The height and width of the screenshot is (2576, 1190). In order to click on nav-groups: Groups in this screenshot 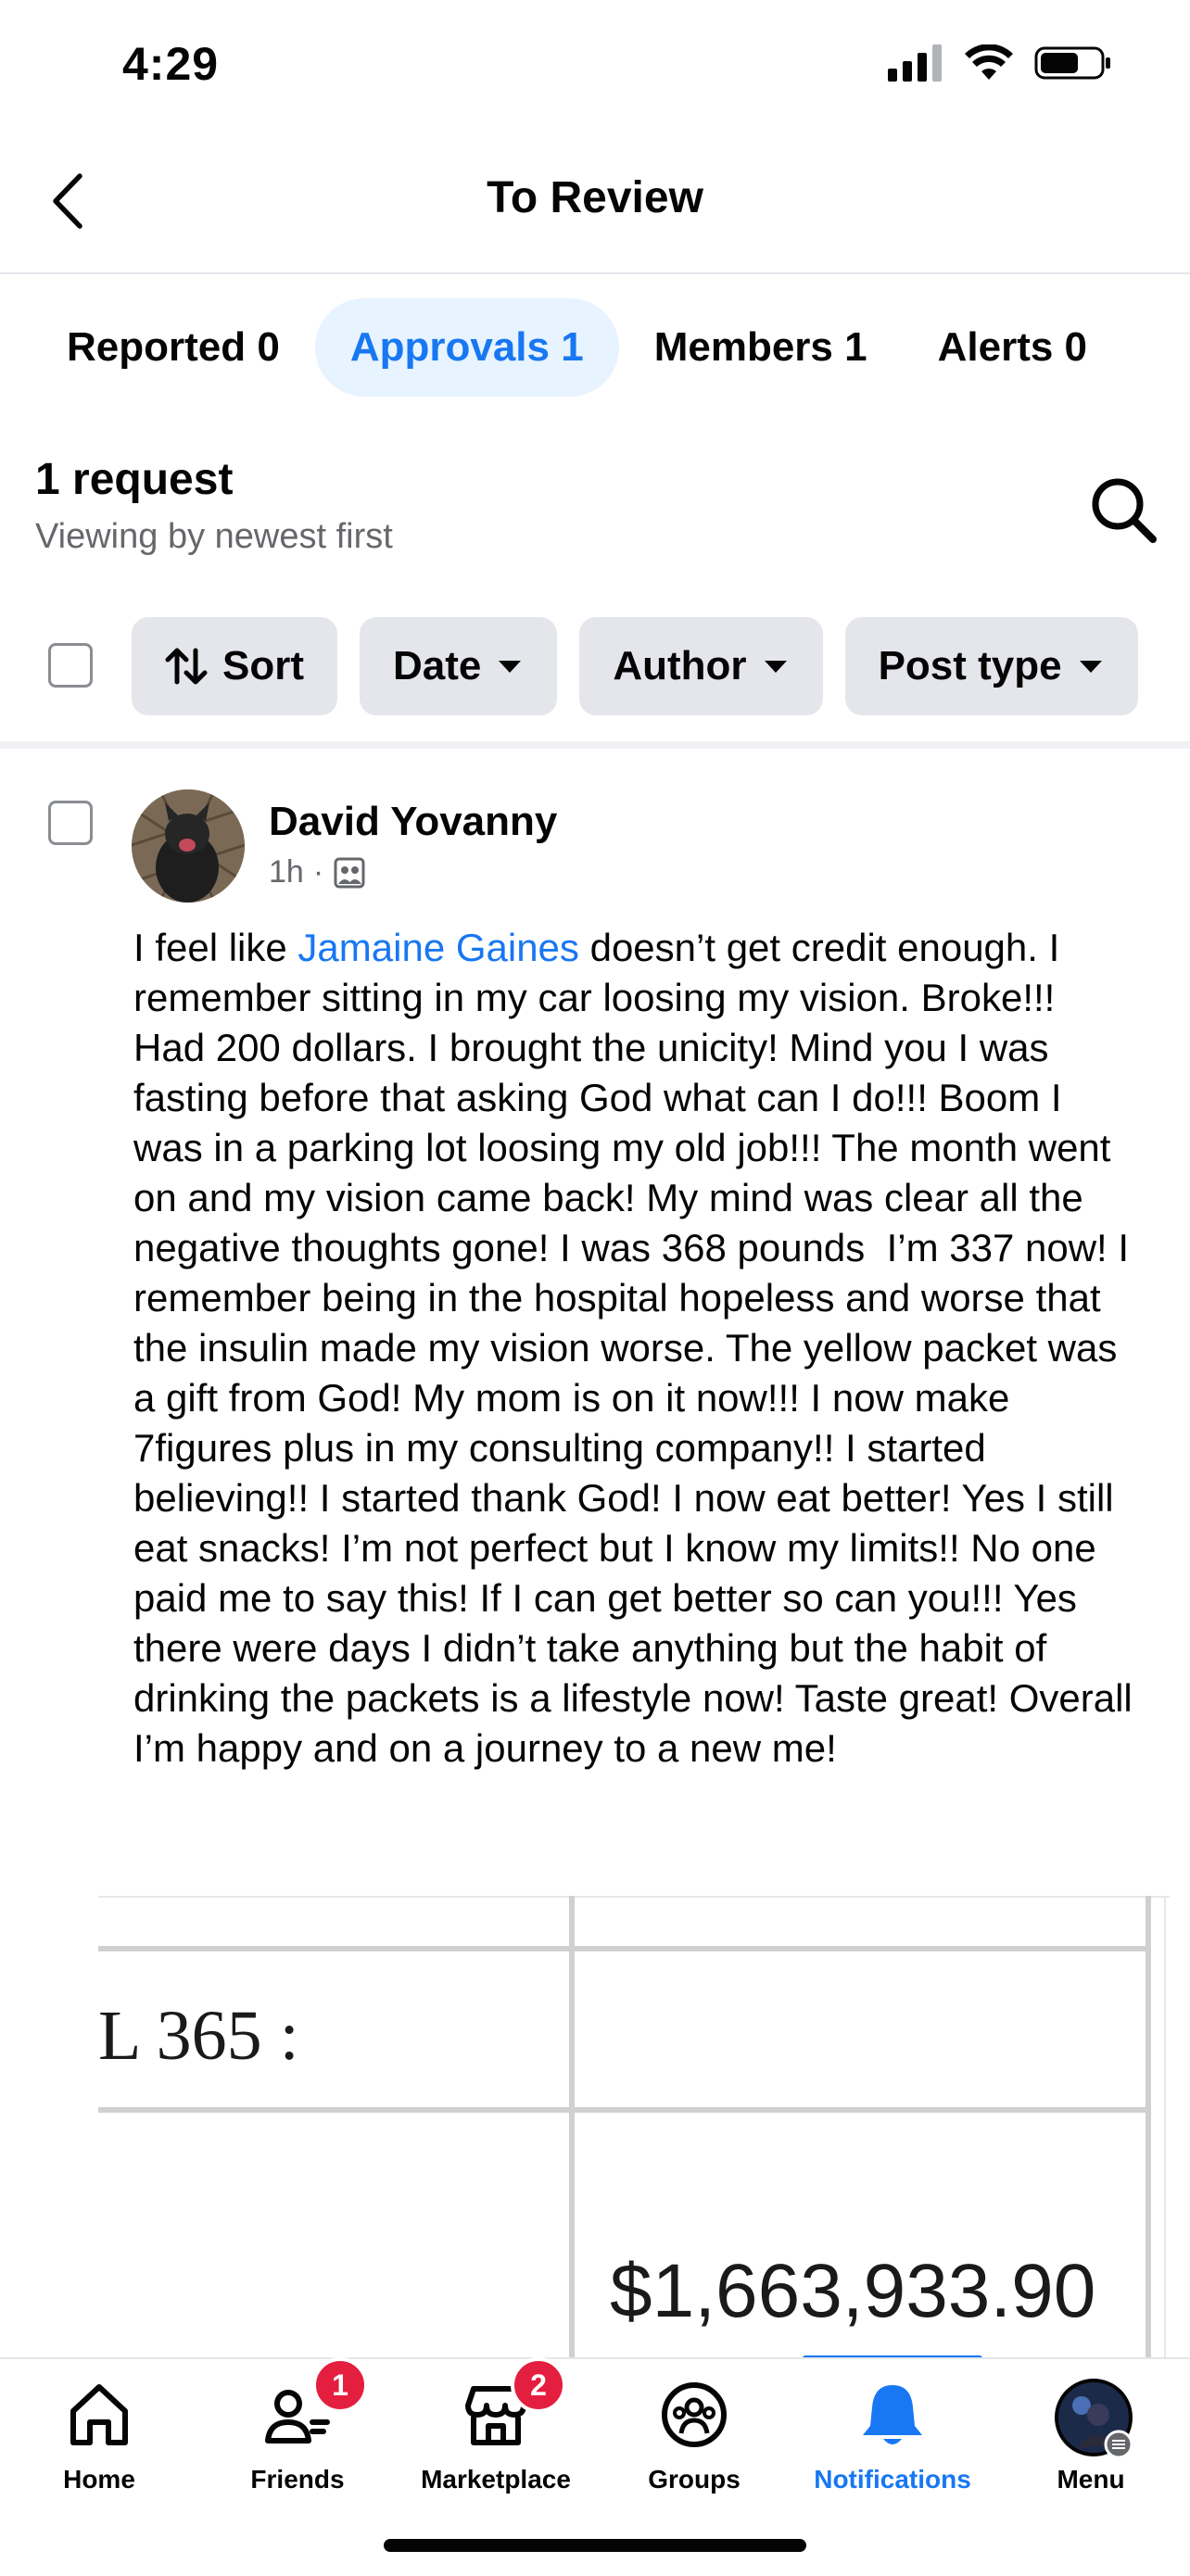, I will do `click(694, 2436)`.